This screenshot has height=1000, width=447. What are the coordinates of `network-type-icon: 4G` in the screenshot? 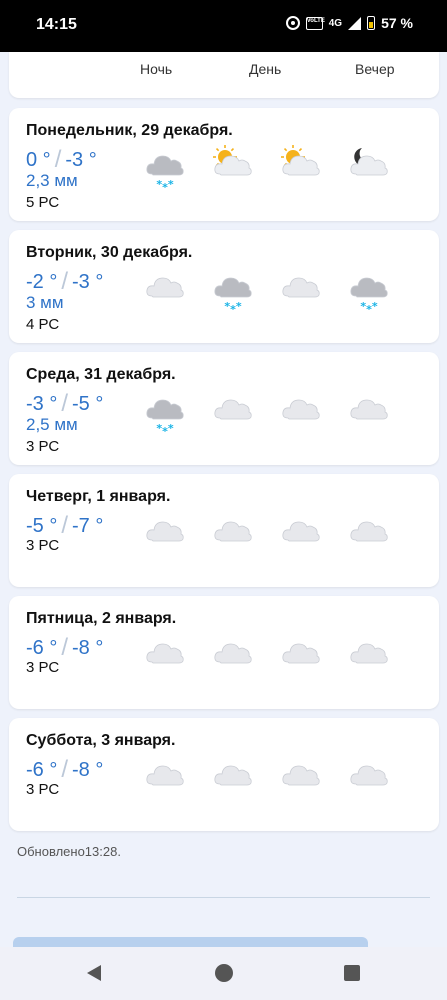 It's located at (335, 23).